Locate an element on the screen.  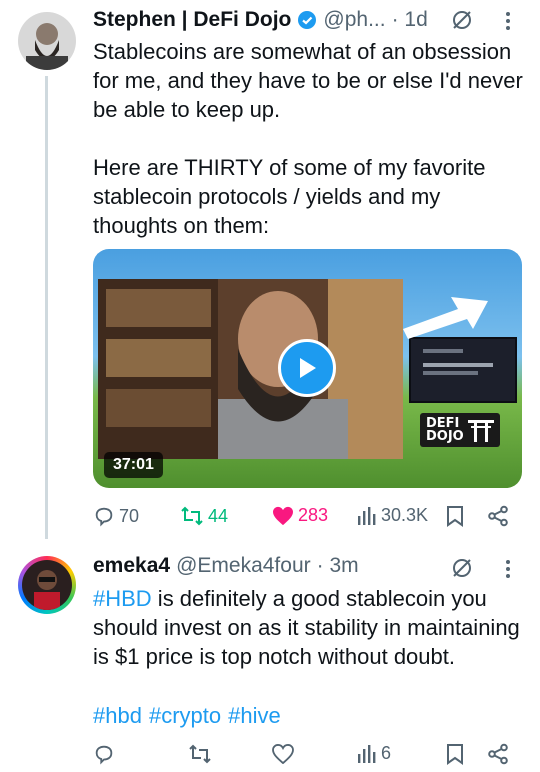
torii-icon is located at coordinates (480, 431).